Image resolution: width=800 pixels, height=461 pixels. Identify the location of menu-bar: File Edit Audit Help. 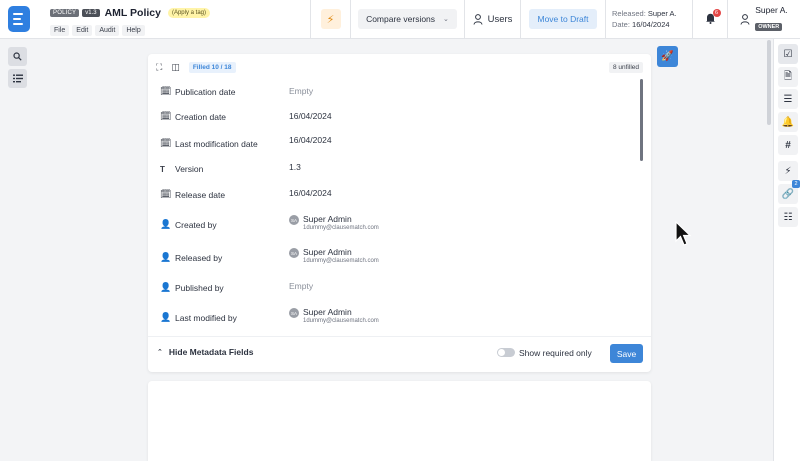
(180, 30).